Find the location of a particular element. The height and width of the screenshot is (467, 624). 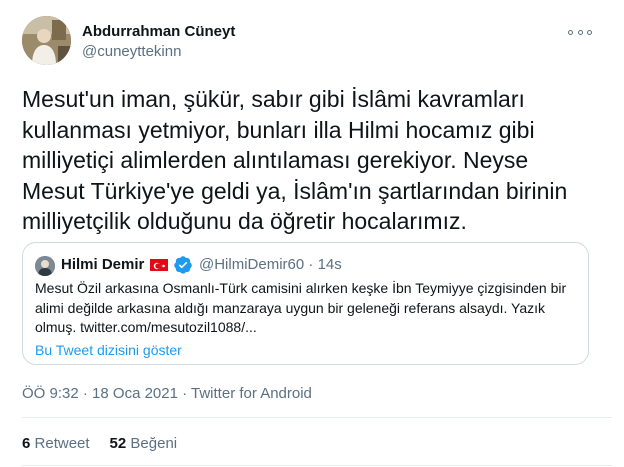

turkey-flag-icon is located at coordinates (159, 265).